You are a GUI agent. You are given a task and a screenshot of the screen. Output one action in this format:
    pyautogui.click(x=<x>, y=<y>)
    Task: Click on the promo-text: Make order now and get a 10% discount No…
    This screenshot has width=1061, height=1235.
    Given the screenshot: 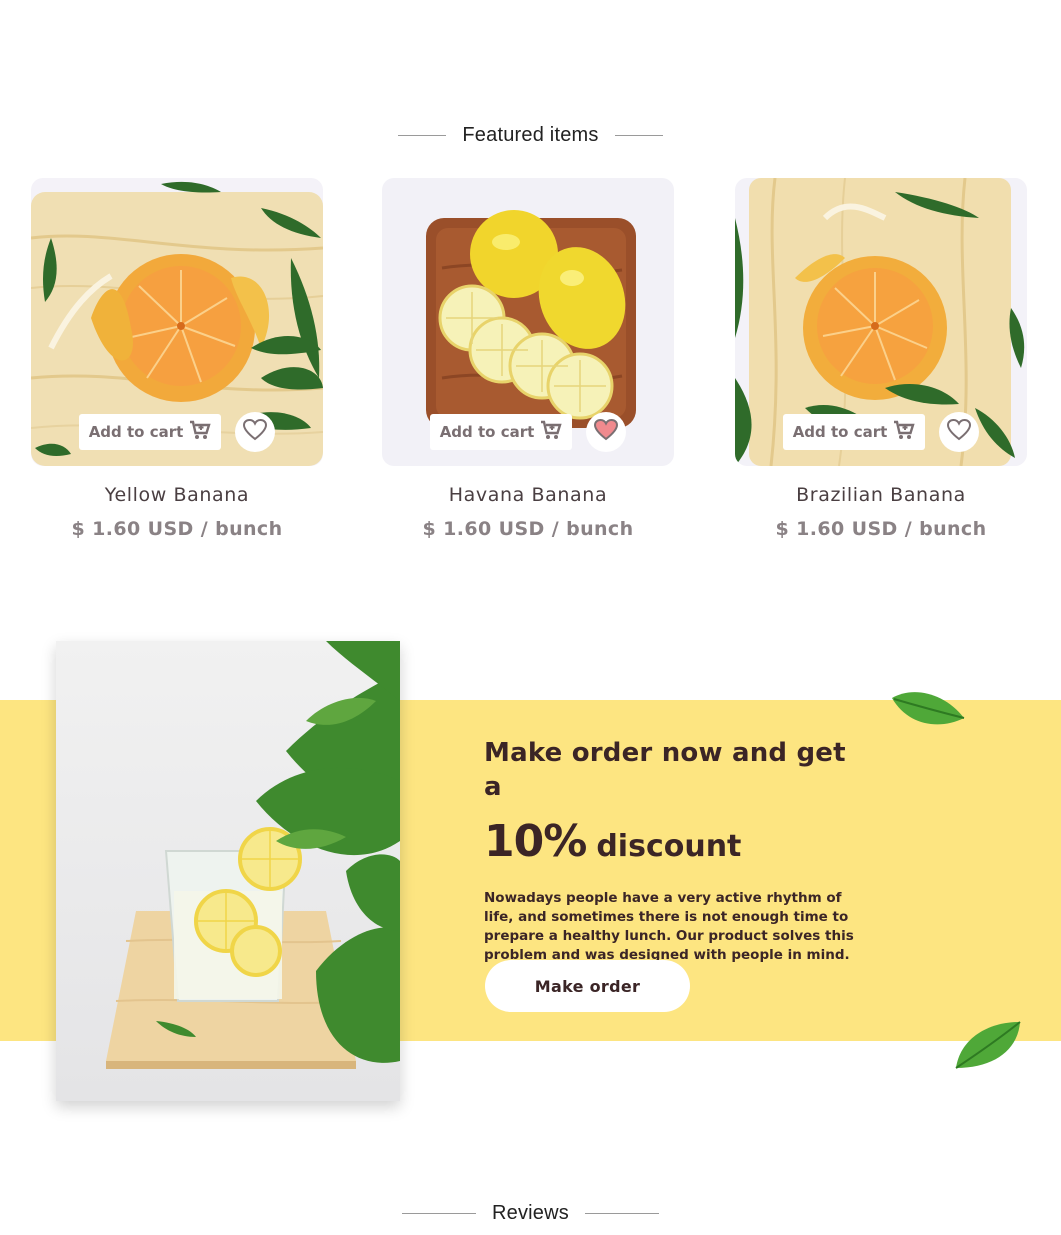 What is the action you would take?
    pyautogui.click(x=674, y=850)
    